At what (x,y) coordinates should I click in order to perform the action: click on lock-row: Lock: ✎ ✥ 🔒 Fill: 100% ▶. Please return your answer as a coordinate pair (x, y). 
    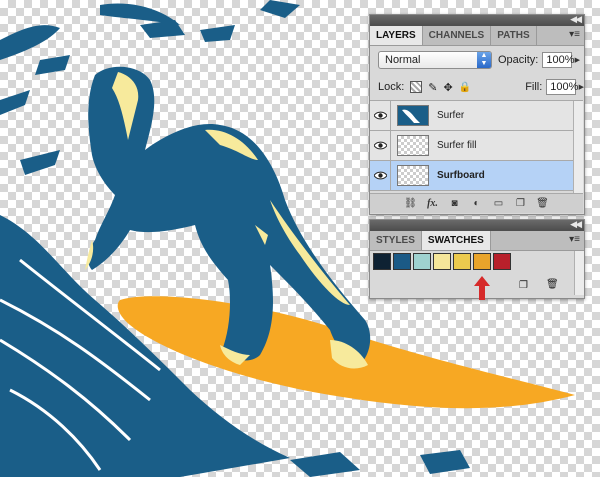
    Looking at the image, I should click on (482, 87).